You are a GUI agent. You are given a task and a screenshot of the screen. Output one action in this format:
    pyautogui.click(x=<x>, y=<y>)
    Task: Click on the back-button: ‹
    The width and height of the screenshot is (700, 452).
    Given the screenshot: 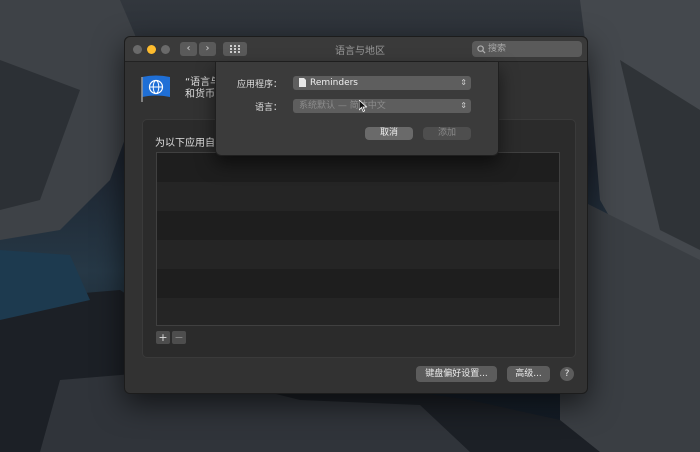 What is the action you would take?
    pyautogui.click(x=188, y=49)
    